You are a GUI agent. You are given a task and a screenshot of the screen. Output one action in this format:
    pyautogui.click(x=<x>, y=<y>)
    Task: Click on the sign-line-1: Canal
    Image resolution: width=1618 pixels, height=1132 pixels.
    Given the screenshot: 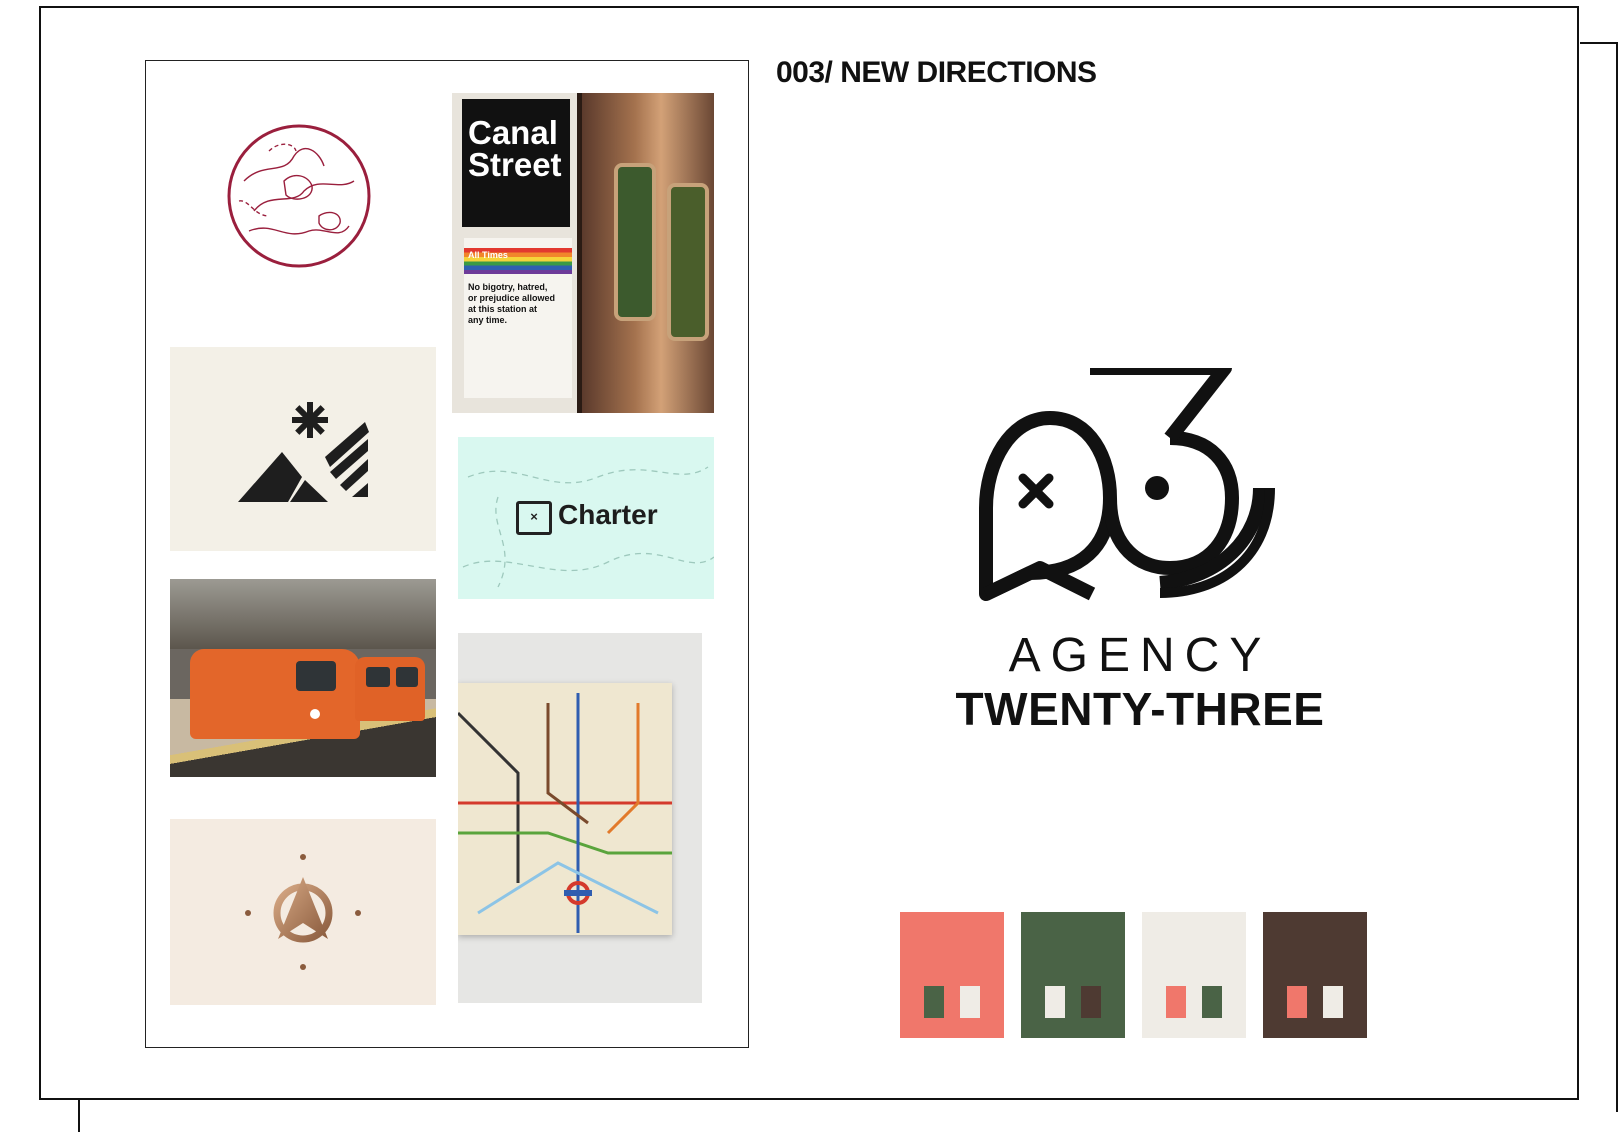 What is the action you would take?
    pyautogui.click(x=513, y=132)
    